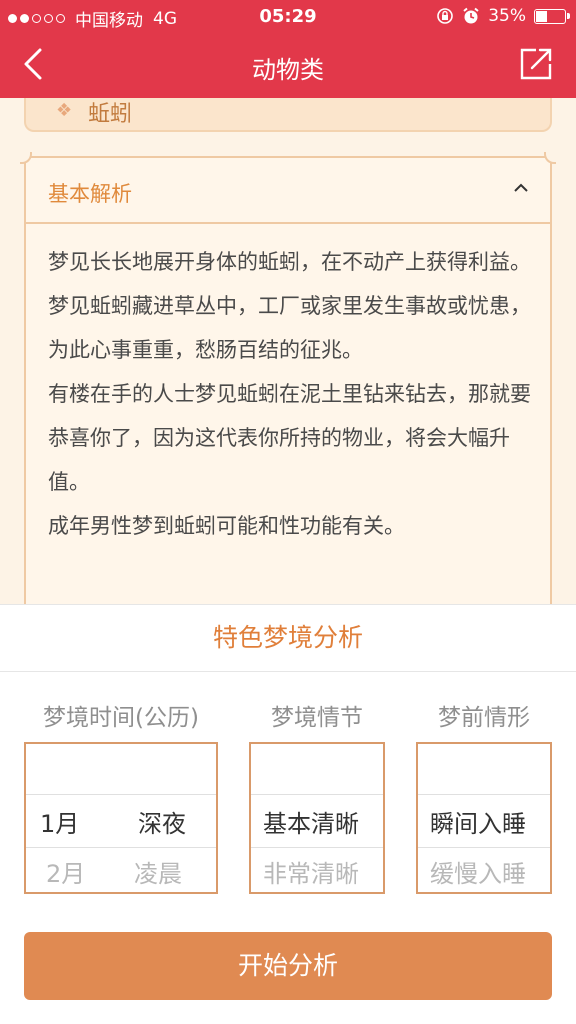 This screenshot has height=1024, width=576. Describe the element at coordinates (552, 16) in the screenshot. I see `battery-icon` at that location.